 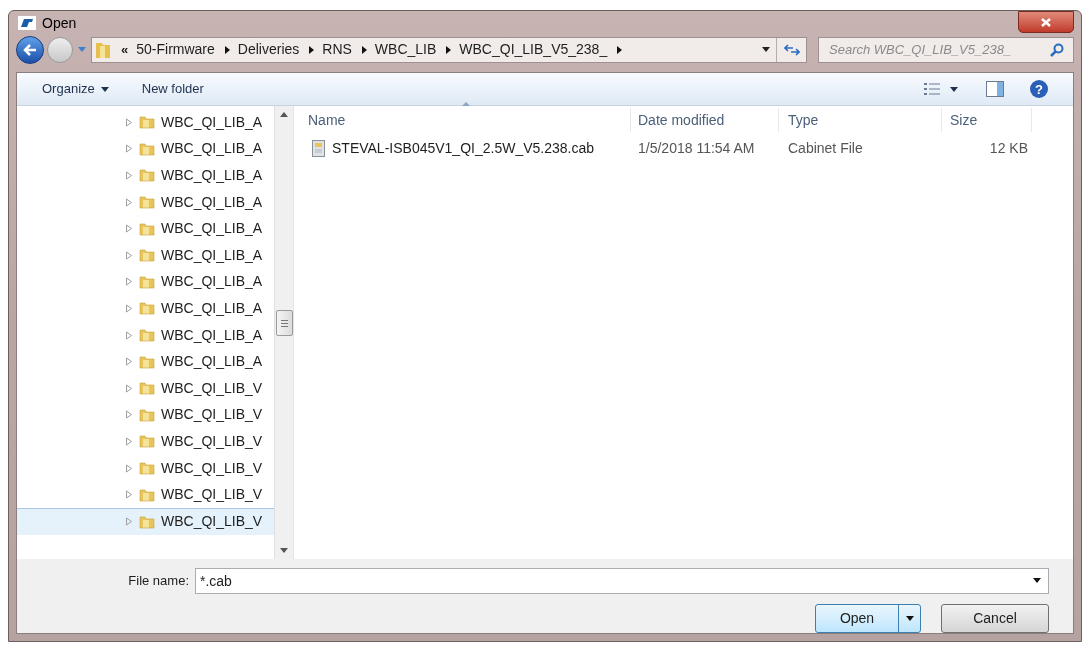 What do you see at coordinates (405, 49) in the screenshot?
I see `breadcrumb-segment: WBC_LIB` at bounding box center [405, 49].